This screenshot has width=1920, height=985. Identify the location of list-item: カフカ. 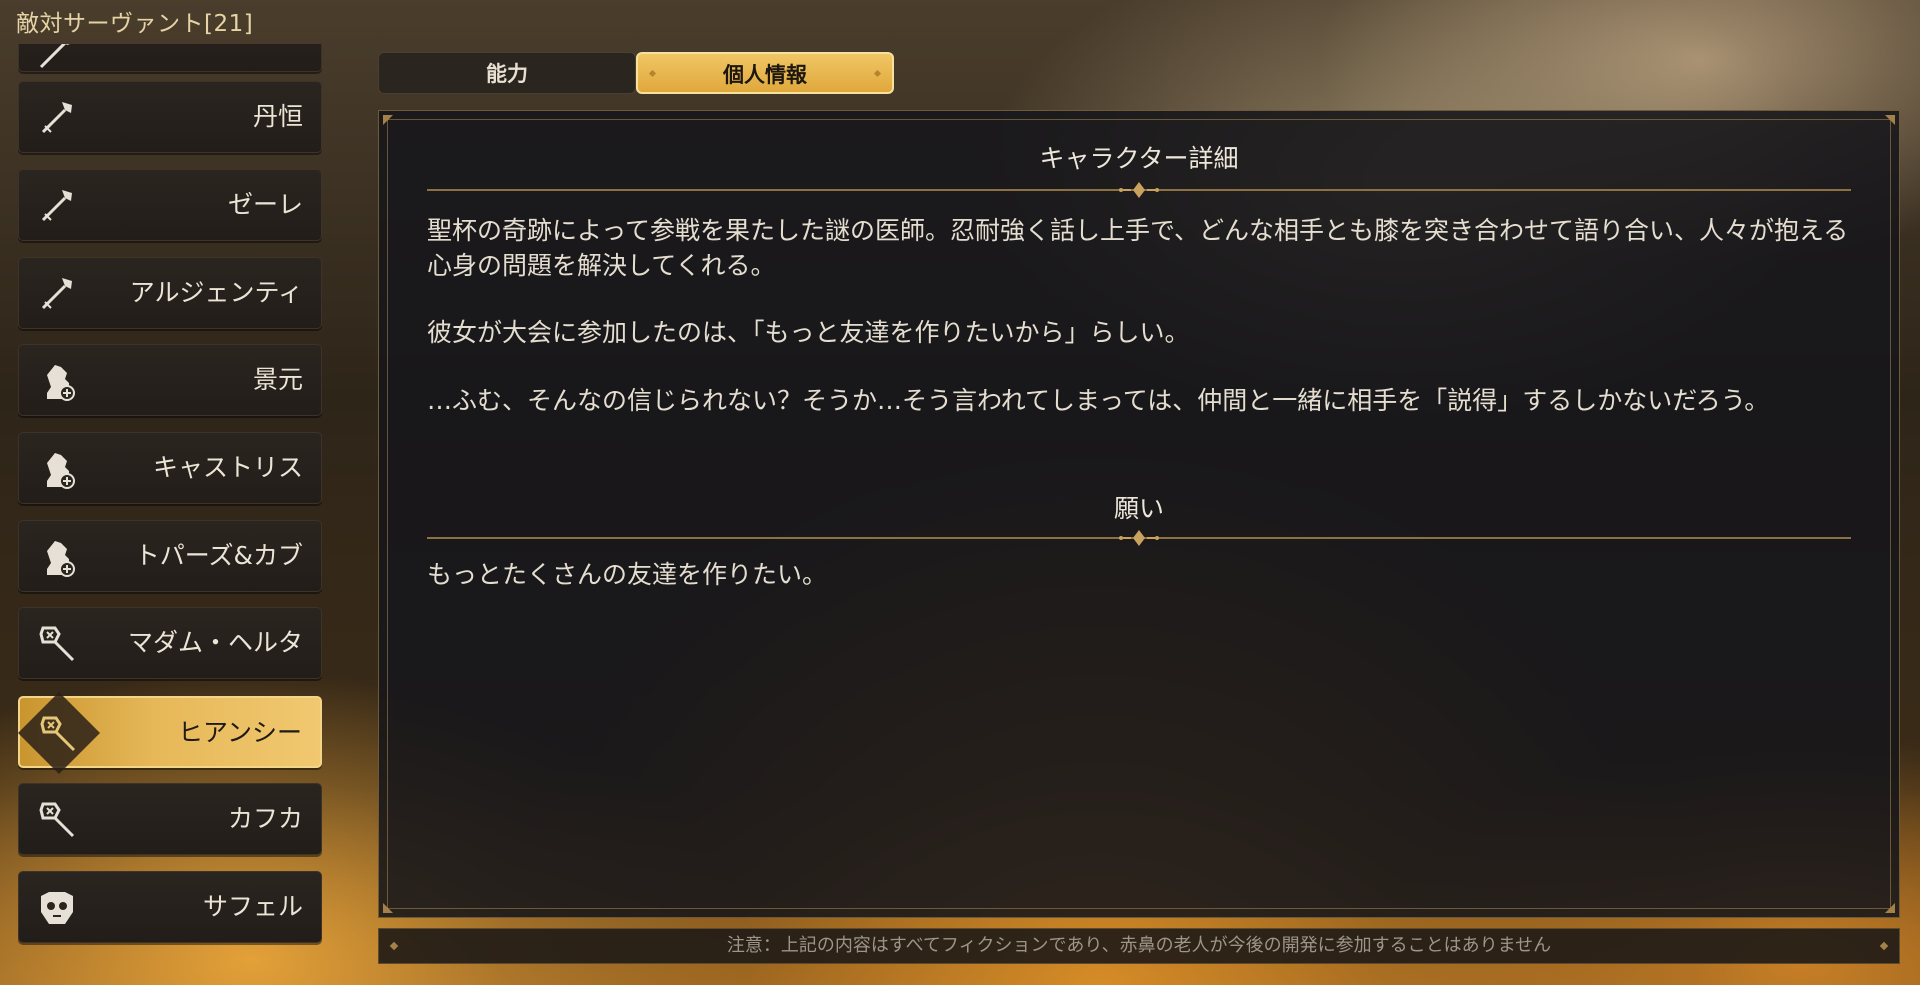
(170, 819).